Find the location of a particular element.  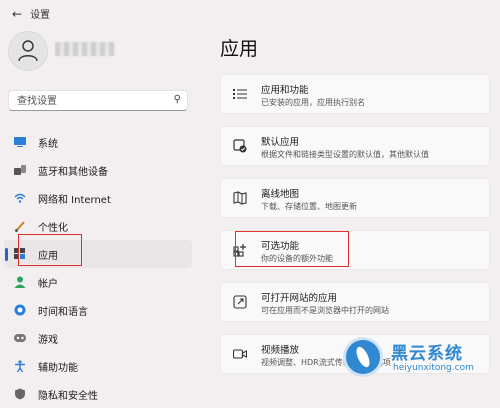

page-title: 应用 is located at coordinates (239, 49).